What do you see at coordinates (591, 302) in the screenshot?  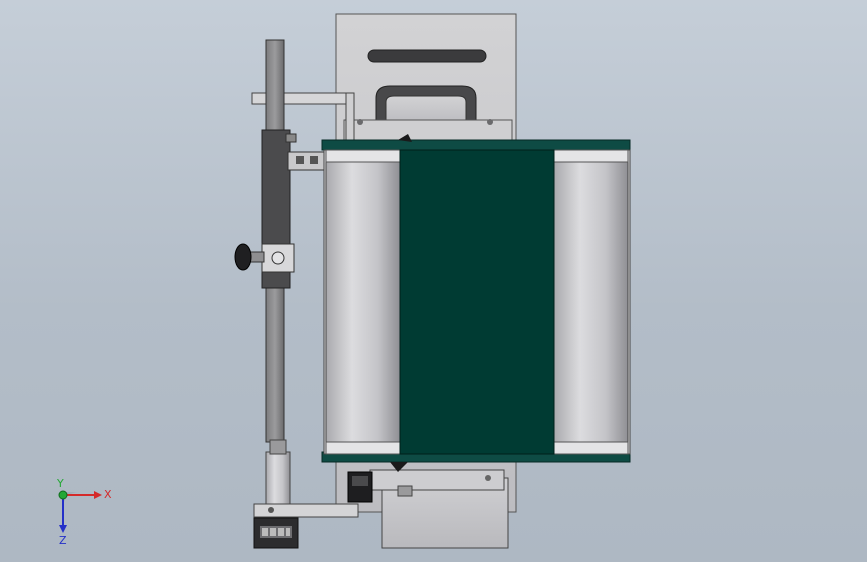 I see `right-roller` at bounding box center [591, 302].